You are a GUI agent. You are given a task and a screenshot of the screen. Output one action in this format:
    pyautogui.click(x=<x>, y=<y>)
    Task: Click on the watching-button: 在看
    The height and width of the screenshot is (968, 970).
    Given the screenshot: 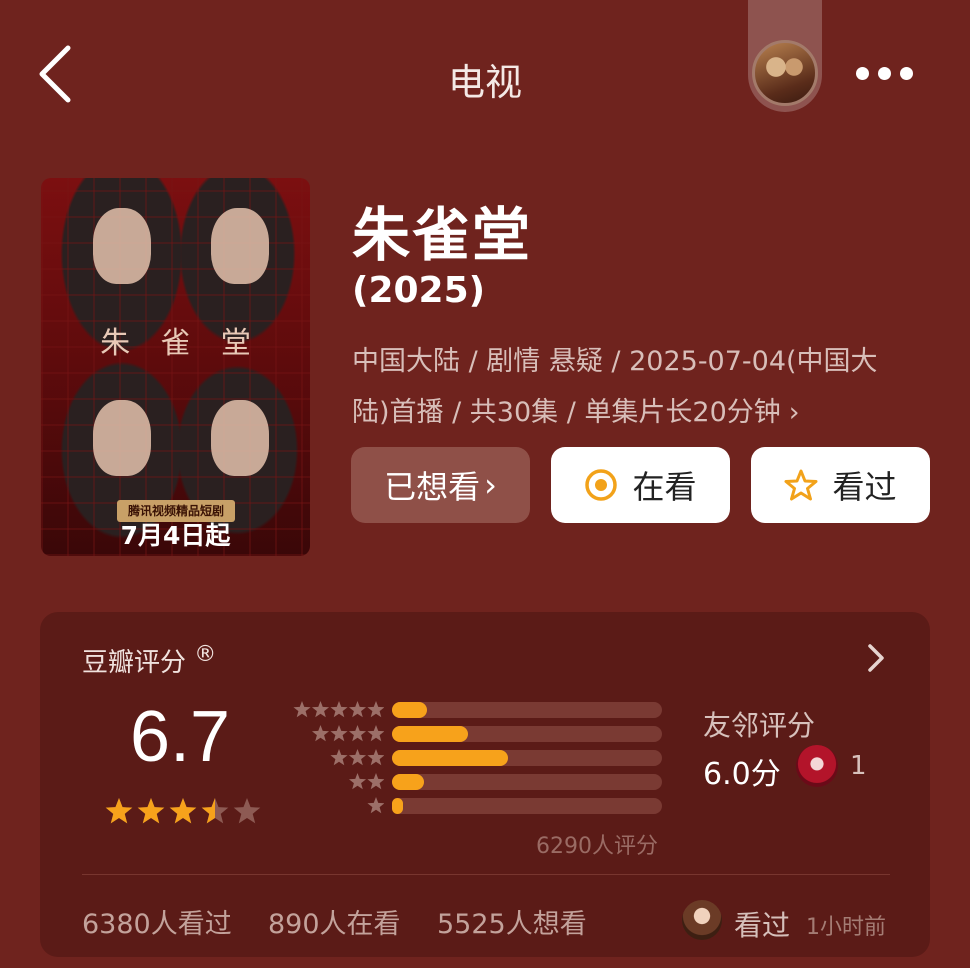 What is the action you would take?
    pyautogui.click(x=640, y=485)
    